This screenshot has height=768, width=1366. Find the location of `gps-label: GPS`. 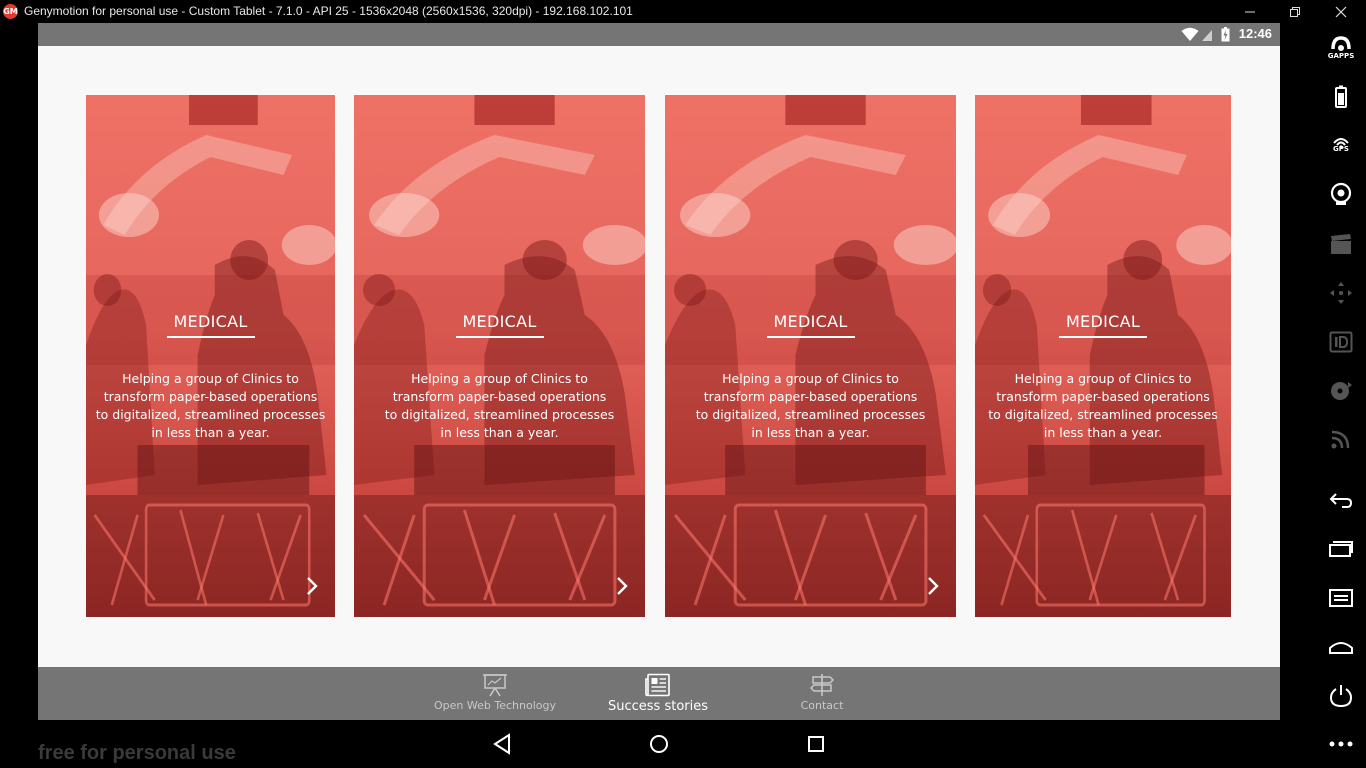

gps-label: GPS is located at coordinates (1341, 149).